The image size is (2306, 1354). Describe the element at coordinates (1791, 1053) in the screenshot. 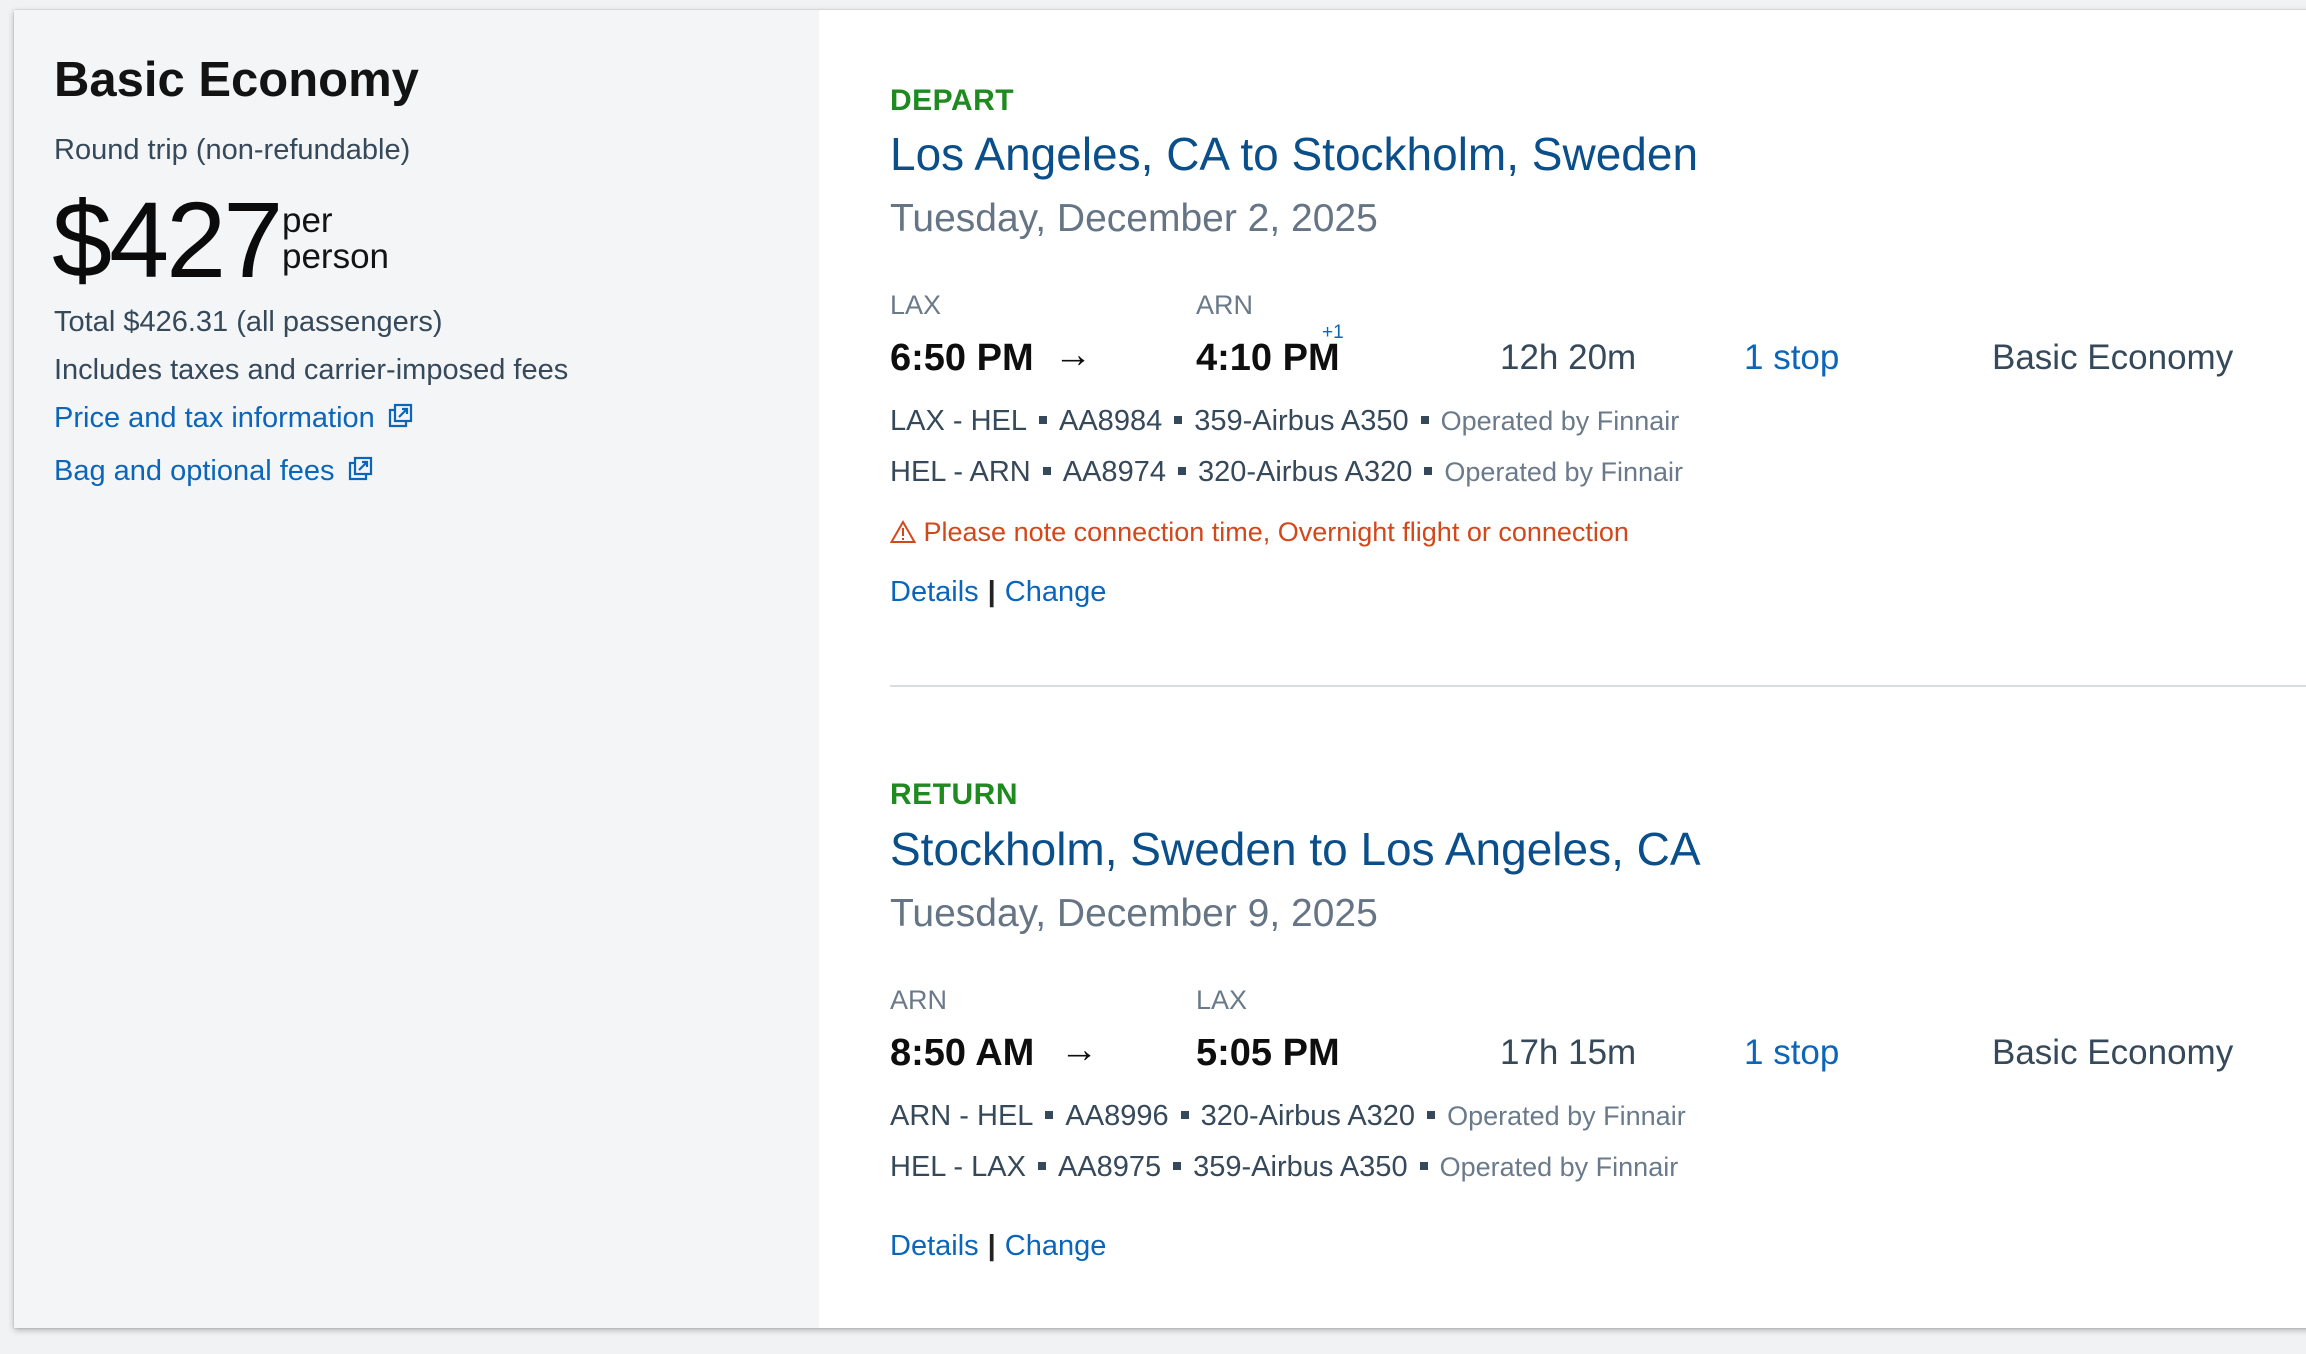

I see `return-stops-link: 1 stop` at that location.